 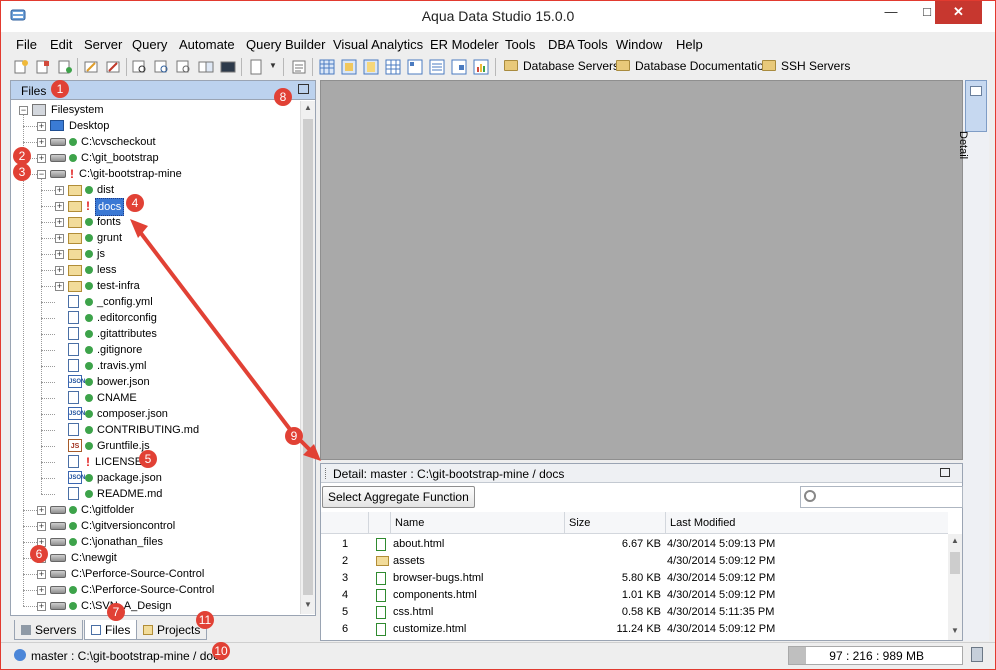 What do you see at coordinates (155, 286) in the screenshot?
I see `tree-node: + test-infra` at bounding box center [155, 286].